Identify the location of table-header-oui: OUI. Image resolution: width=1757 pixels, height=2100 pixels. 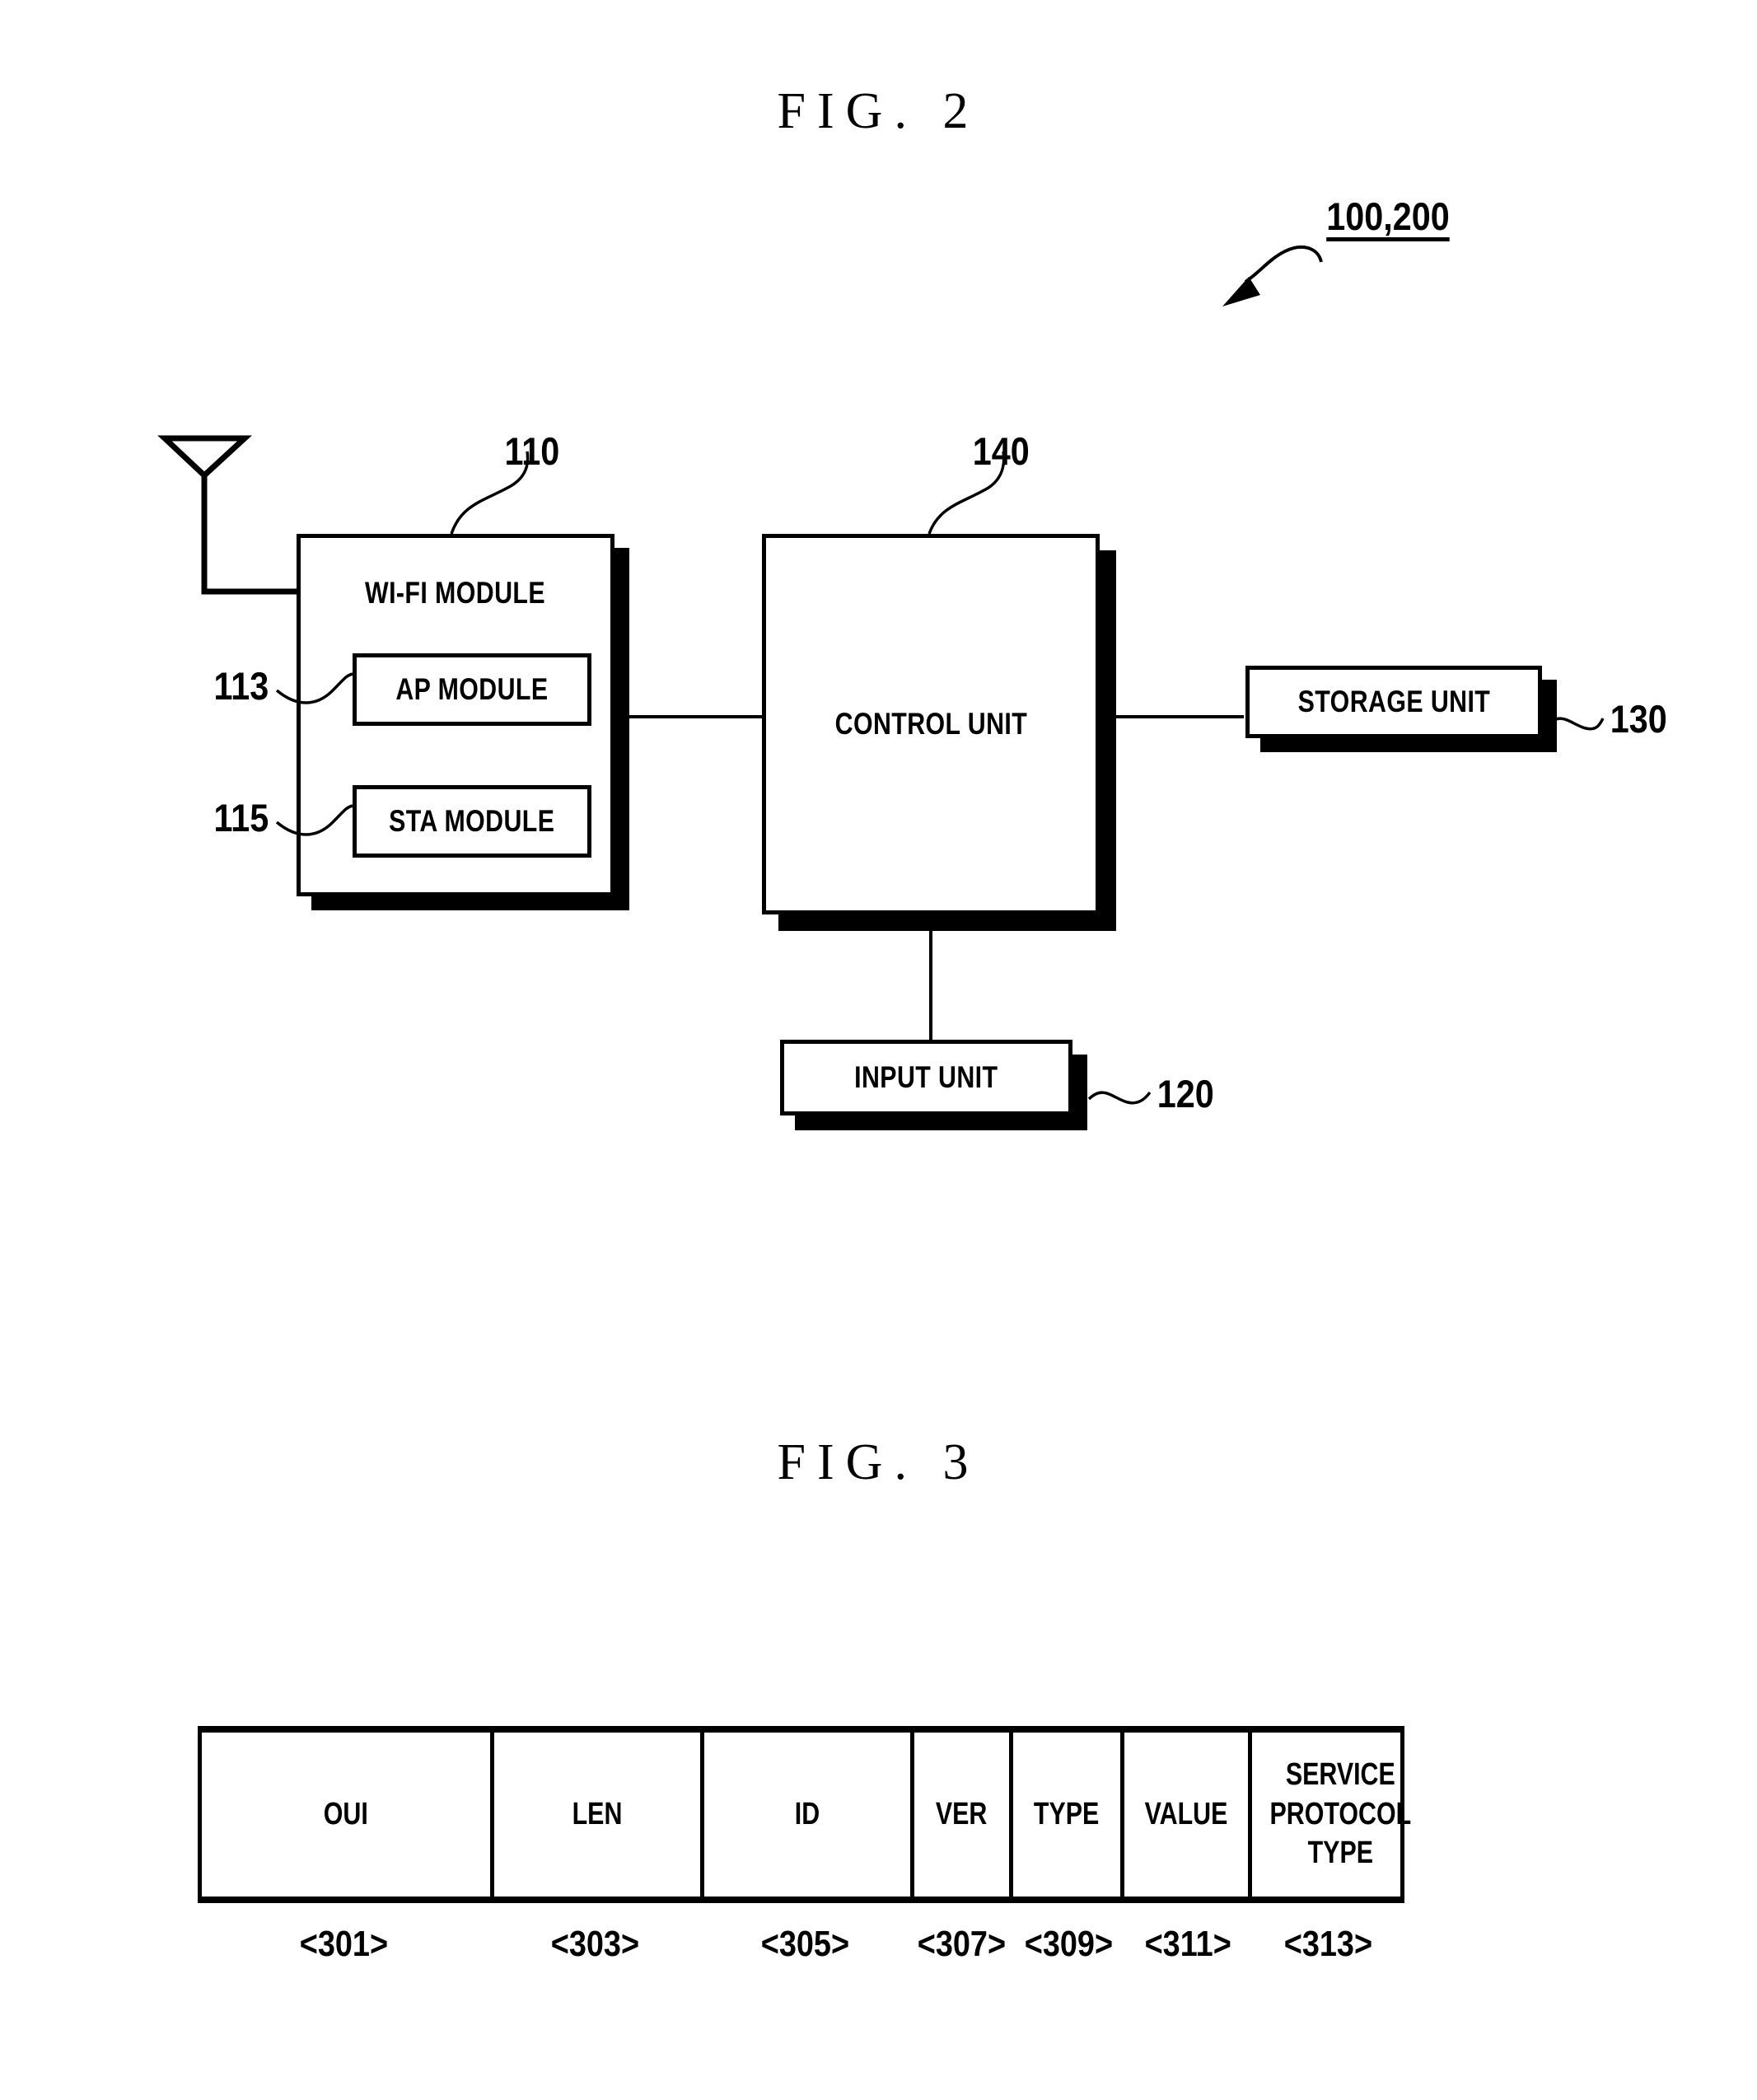
(346, 1814).